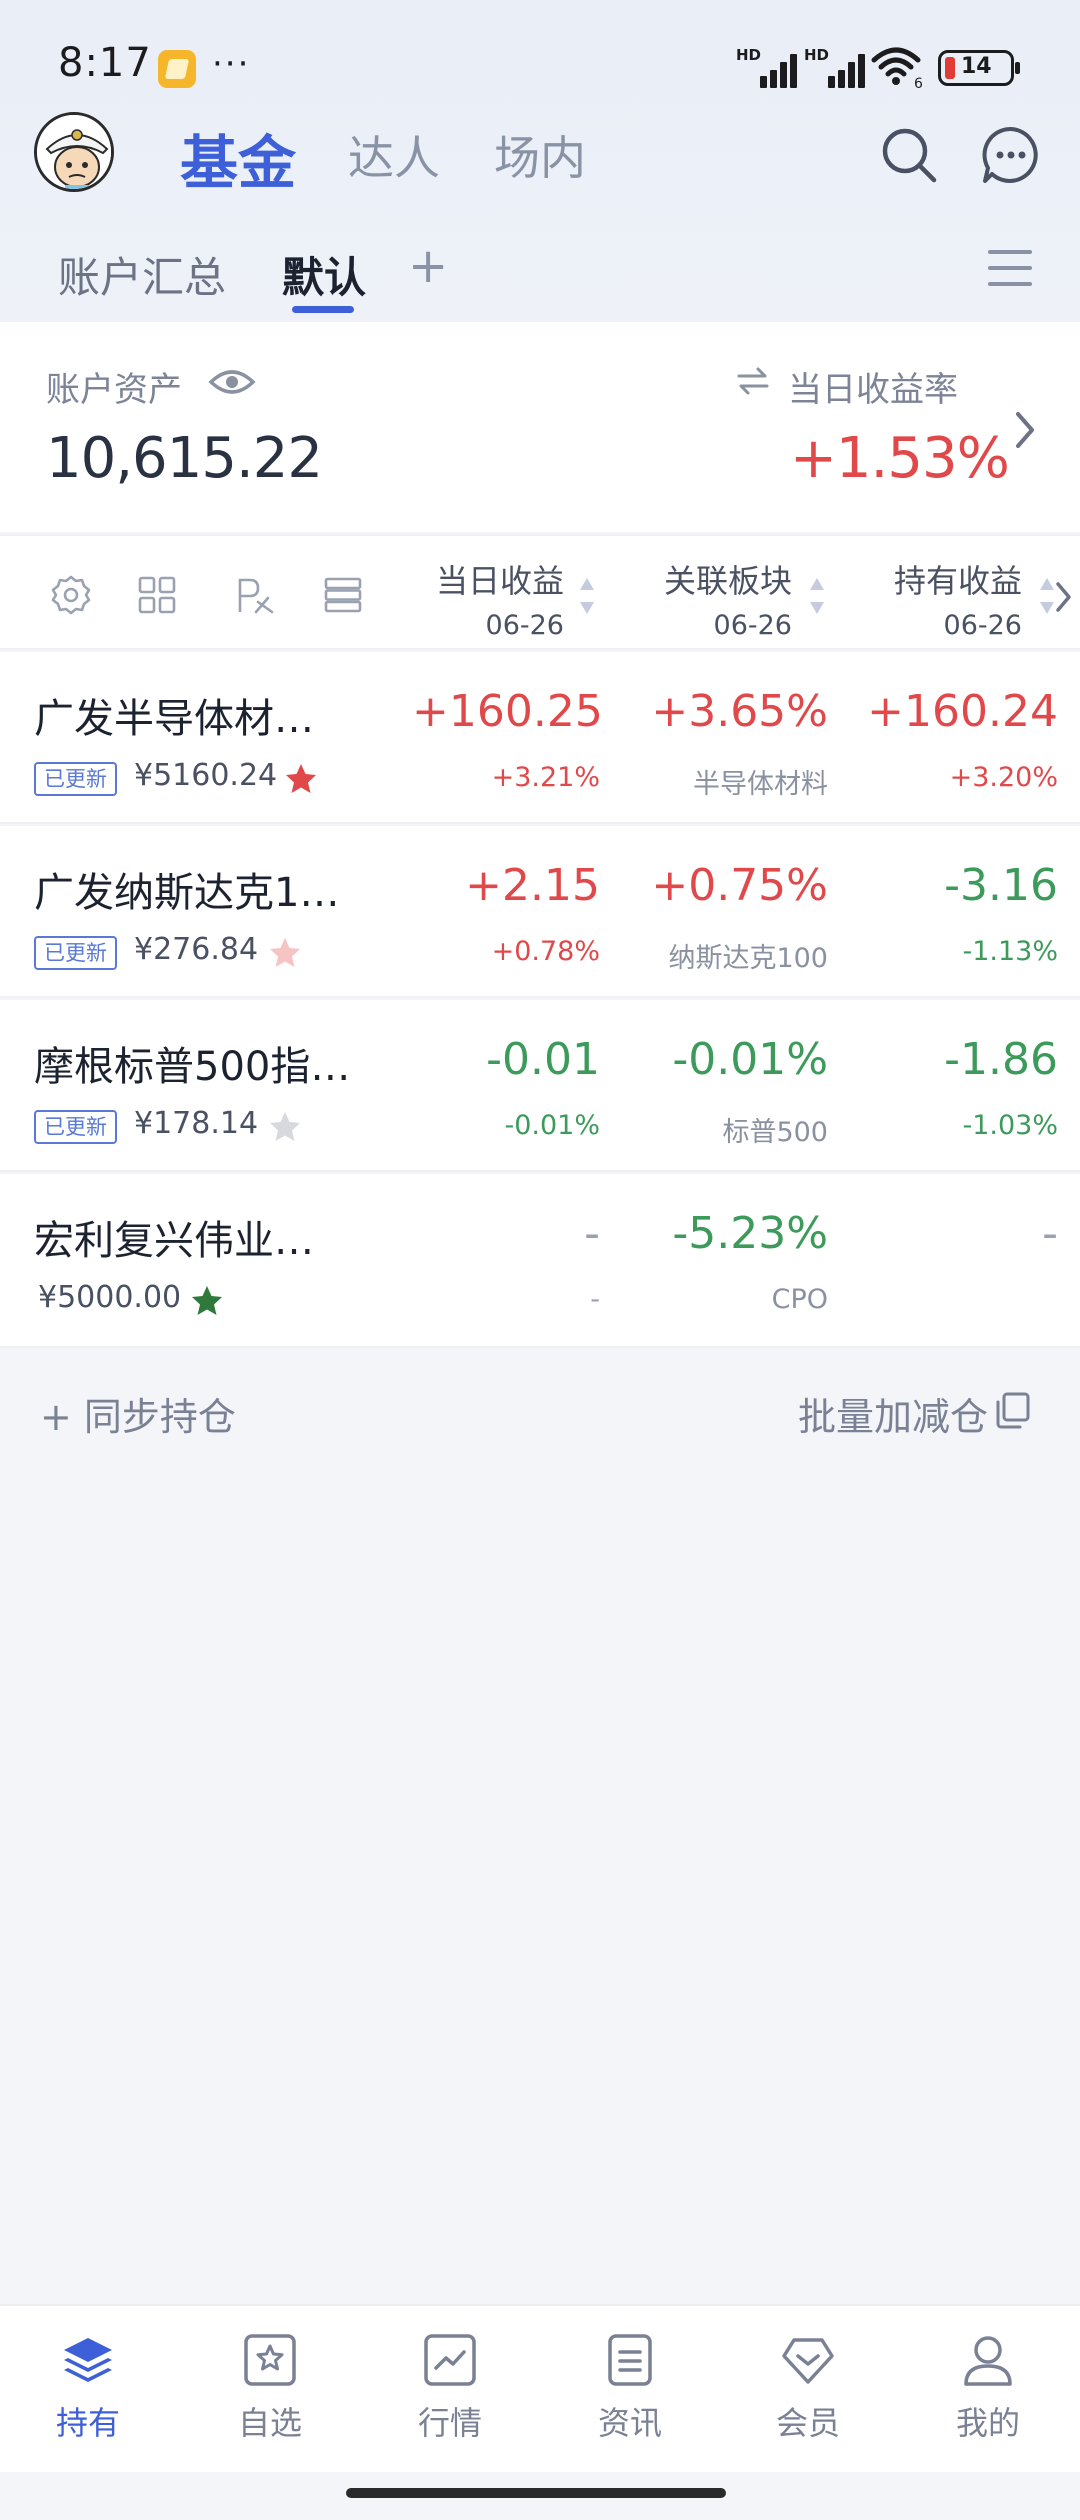  Describe the element at coordinates (944, 598) in the screenshot. I see `column-holding-return: 持有收益 06-26` at that location.